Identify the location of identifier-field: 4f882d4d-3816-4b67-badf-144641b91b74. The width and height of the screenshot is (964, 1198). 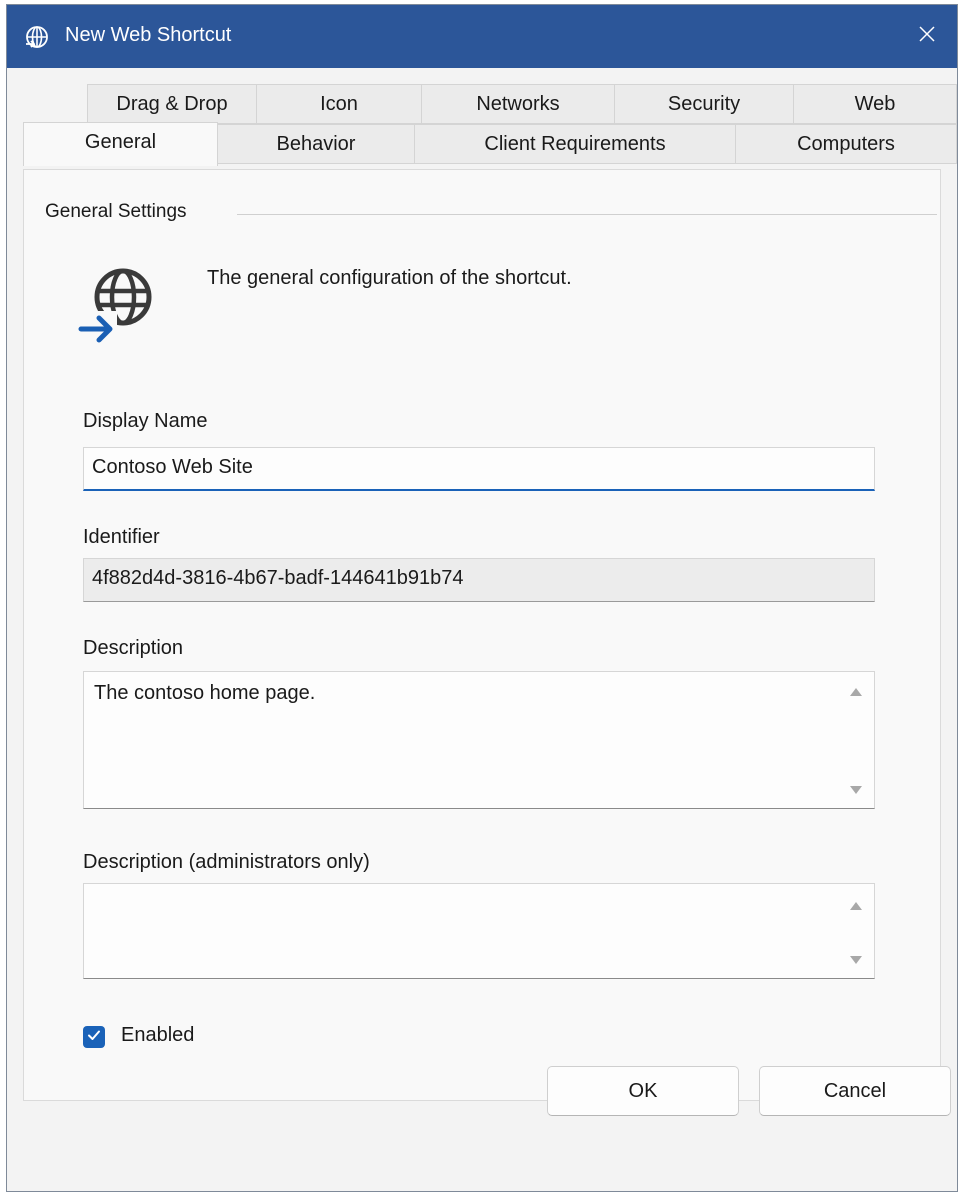
(479, 580).